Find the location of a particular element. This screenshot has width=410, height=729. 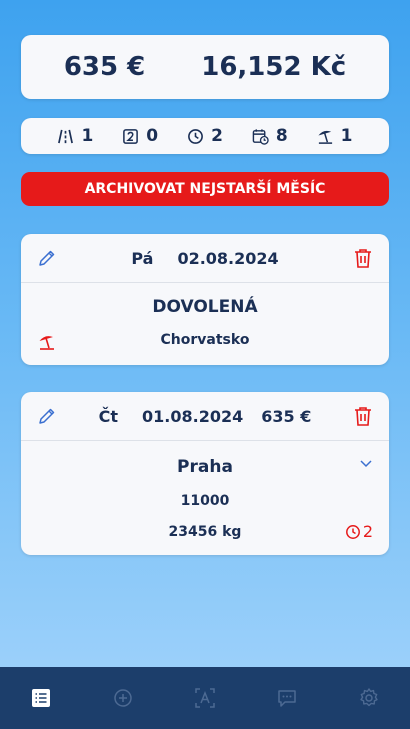

entry-title: DOVOLENÁ is located at coordinates (205, 307).